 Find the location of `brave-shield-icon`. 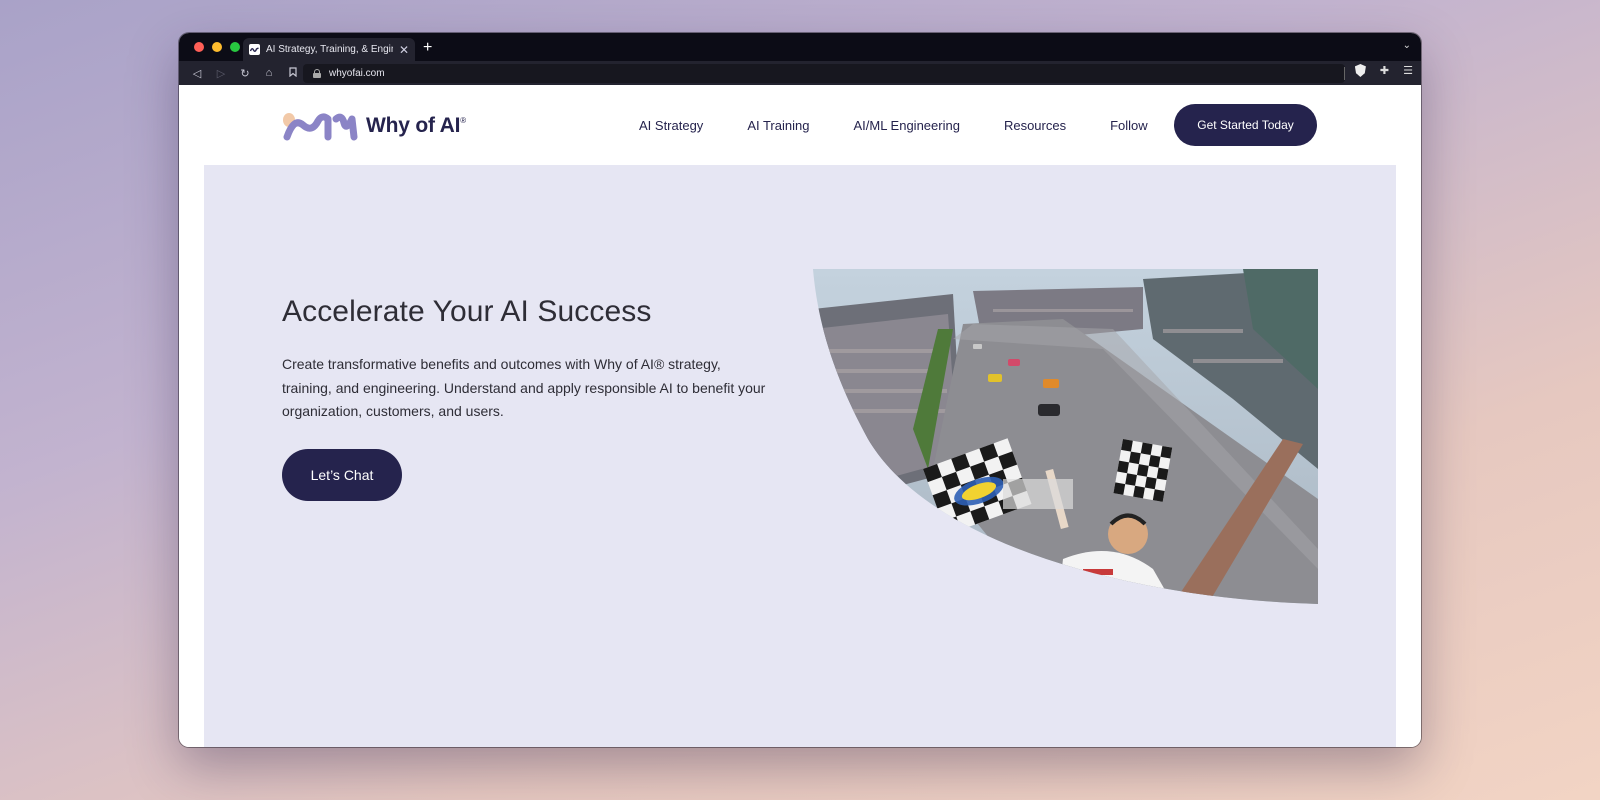

brave-shield-icon is located at coordinates (1360, 70).